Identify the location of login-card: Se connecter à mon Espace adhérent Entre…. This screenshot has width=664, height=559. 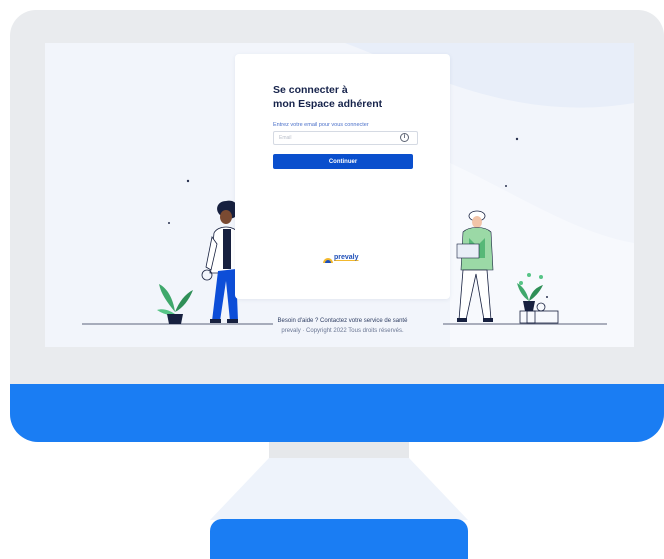
(342, 176).